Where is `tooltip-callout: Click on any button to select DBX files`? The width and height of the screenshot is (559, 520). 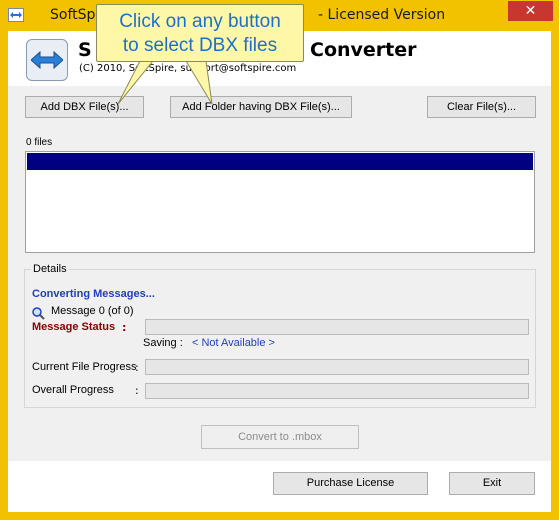
tooltip-callout: Click on any button to select DBX files is located at coordinates (200, 33).